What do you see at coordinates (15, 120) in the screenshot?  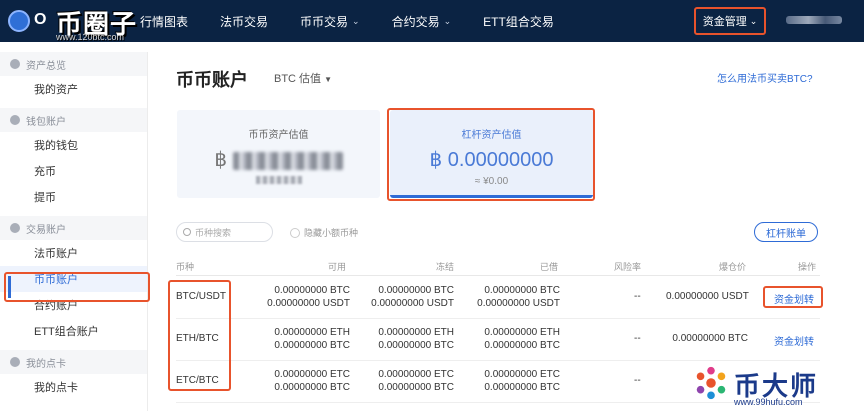 I see `wallet-icon` at bounding box center [15, 120].